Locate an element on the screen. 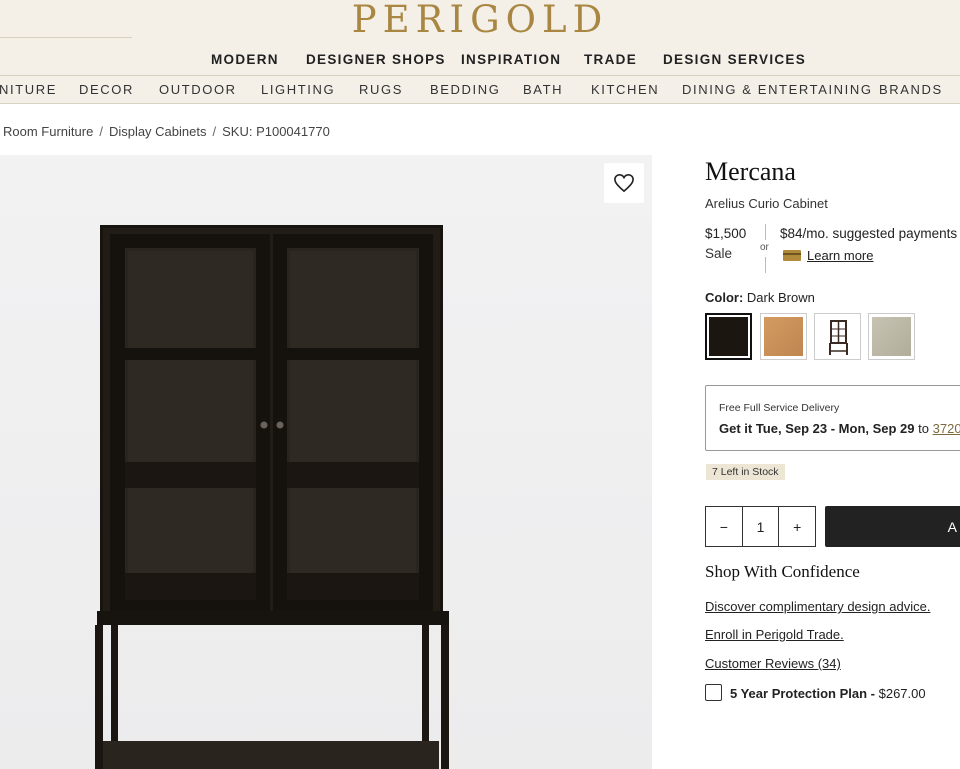 Image resolution: width=960 pixels, height=769 pixels. color-swatch-gray is located at coordinates (891, 336).